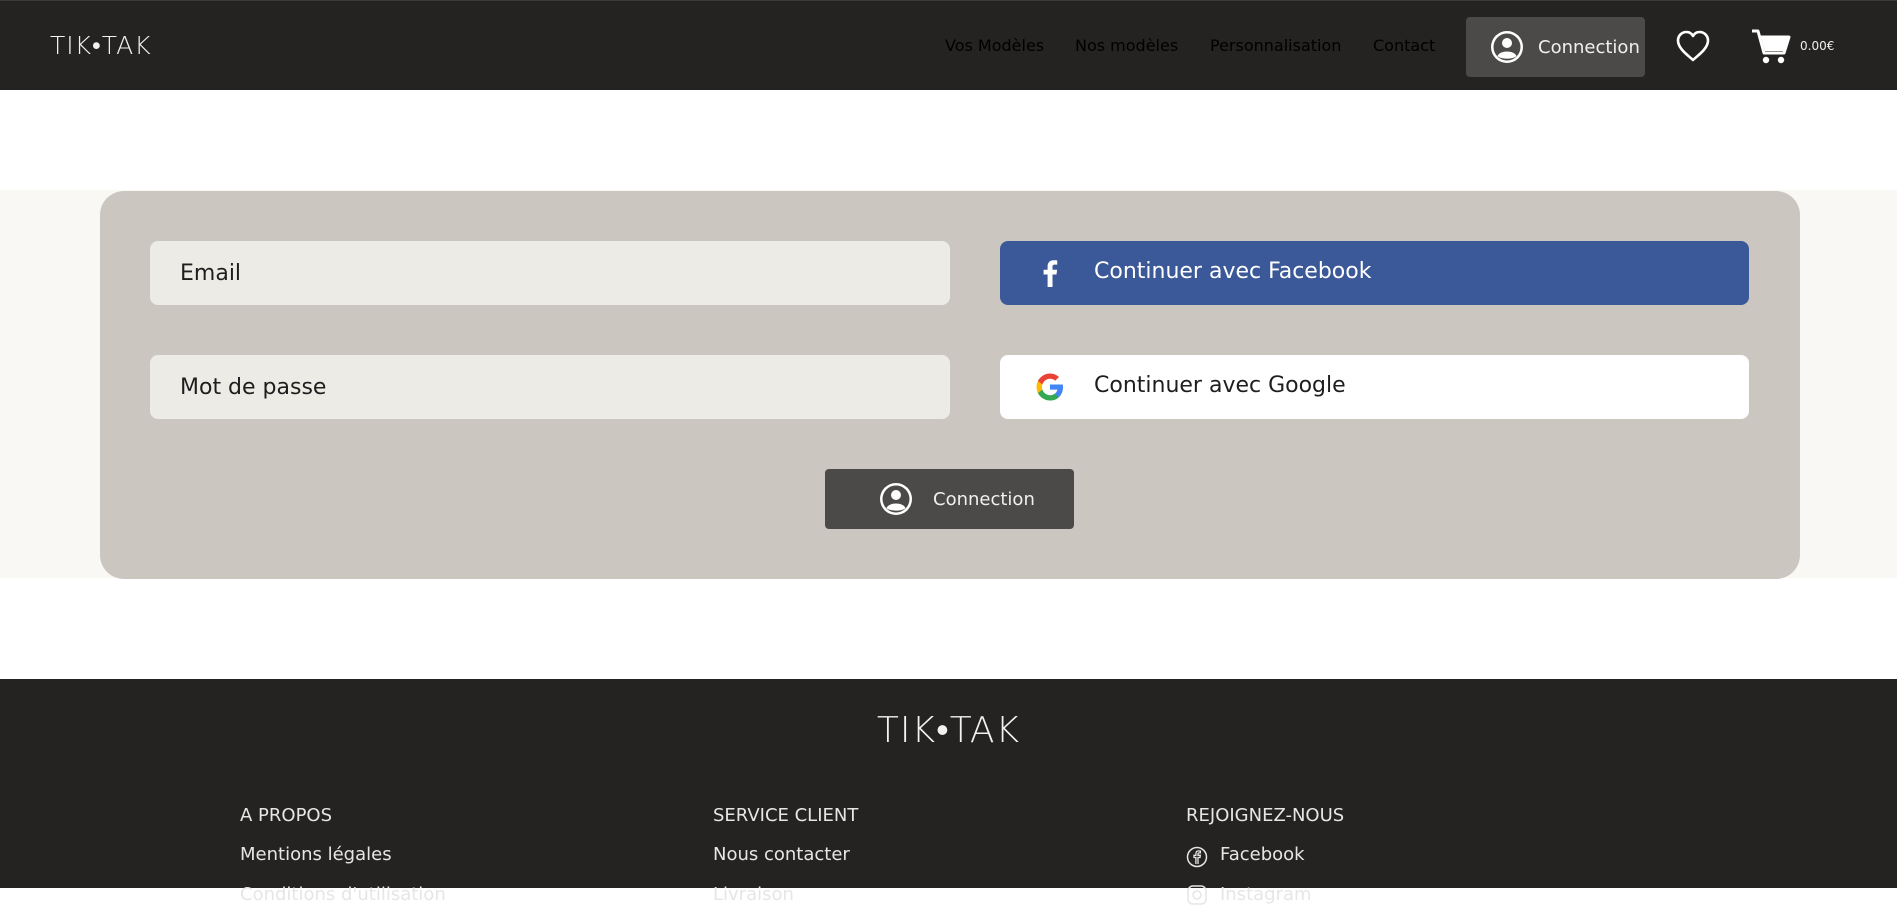 Image resolution: width=1897 pixels, height=906 pixels. Describe the element at coordinates (994, 45) in the screenshot. I see `nav-item-vos-modeles: Vos Modèles` at that location.